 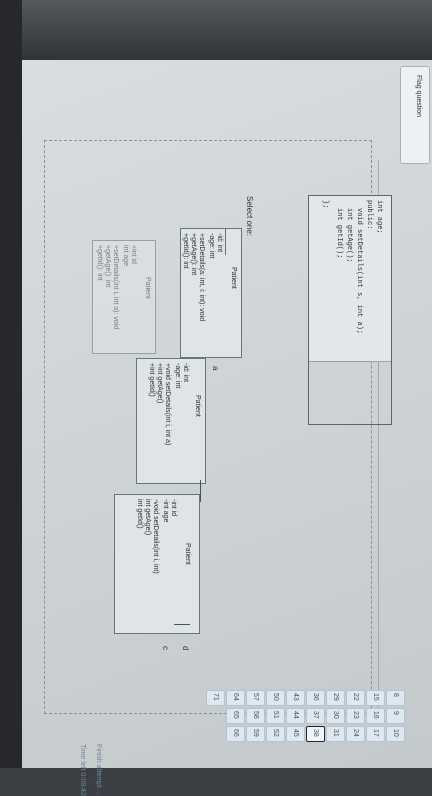 What do you see at coordinates (155, 536) in the screenshot?
I see `uml-method: -void setDetails(int i, int)` at bounding box center [155, 536].